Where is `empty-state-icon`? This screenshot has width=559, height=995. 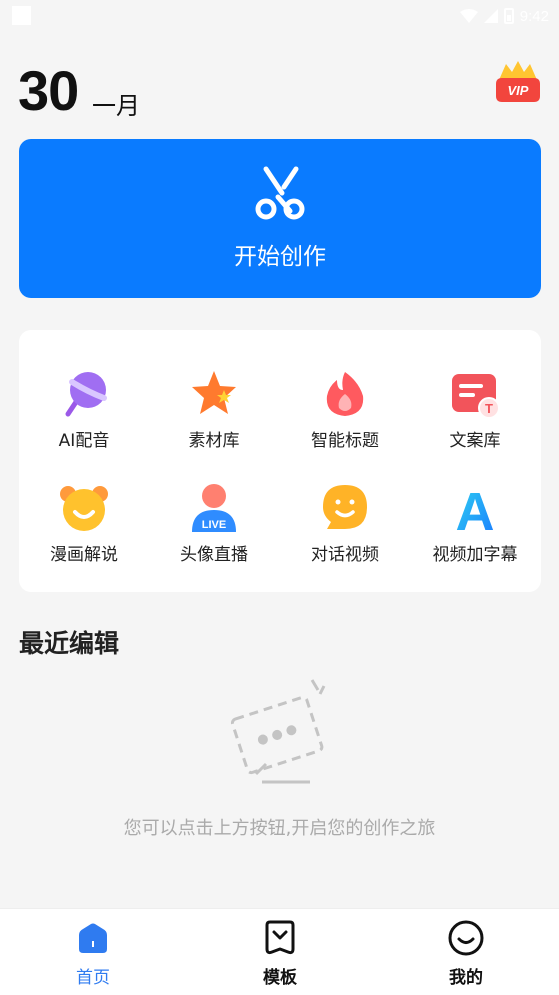
empty-state-icon is located at coordinates (278, 731).